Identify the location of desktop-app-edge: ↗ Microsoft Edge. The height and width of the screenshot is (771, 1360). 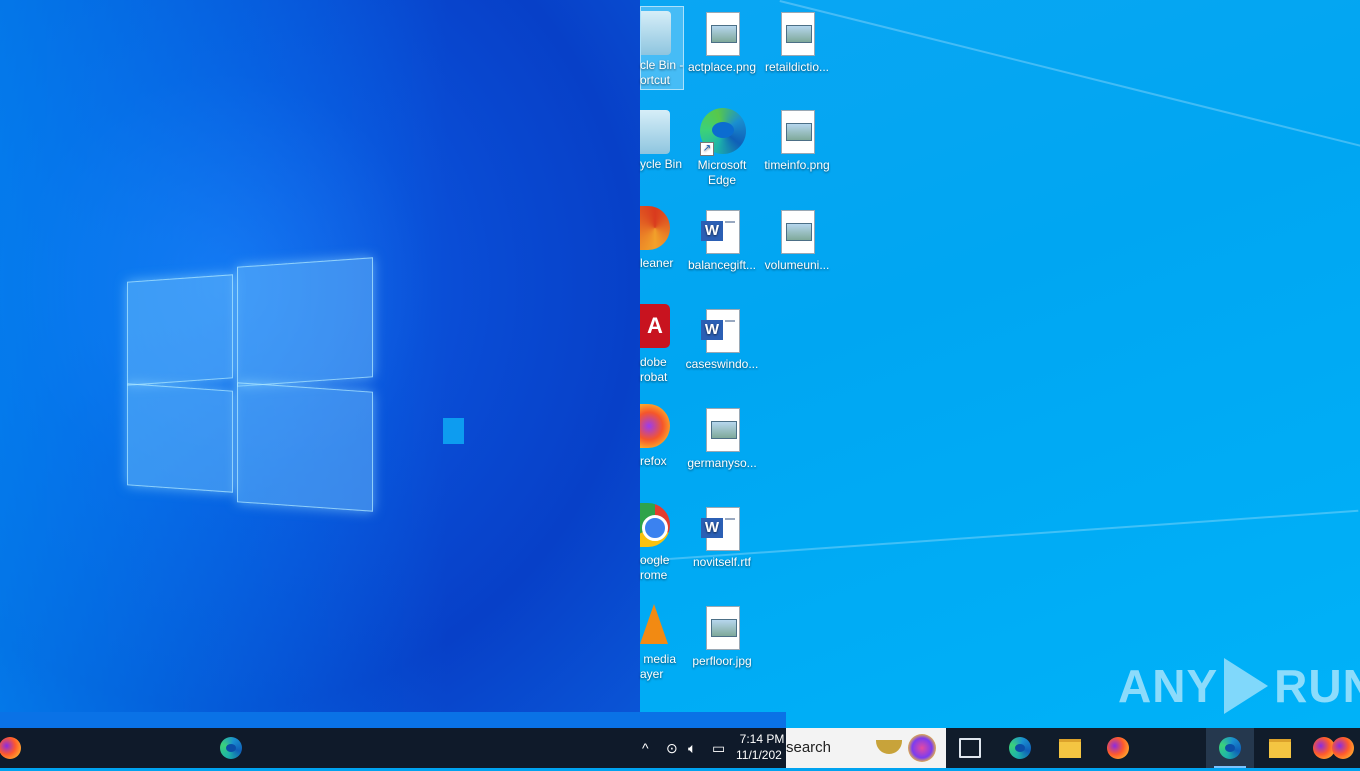
(722, 146).